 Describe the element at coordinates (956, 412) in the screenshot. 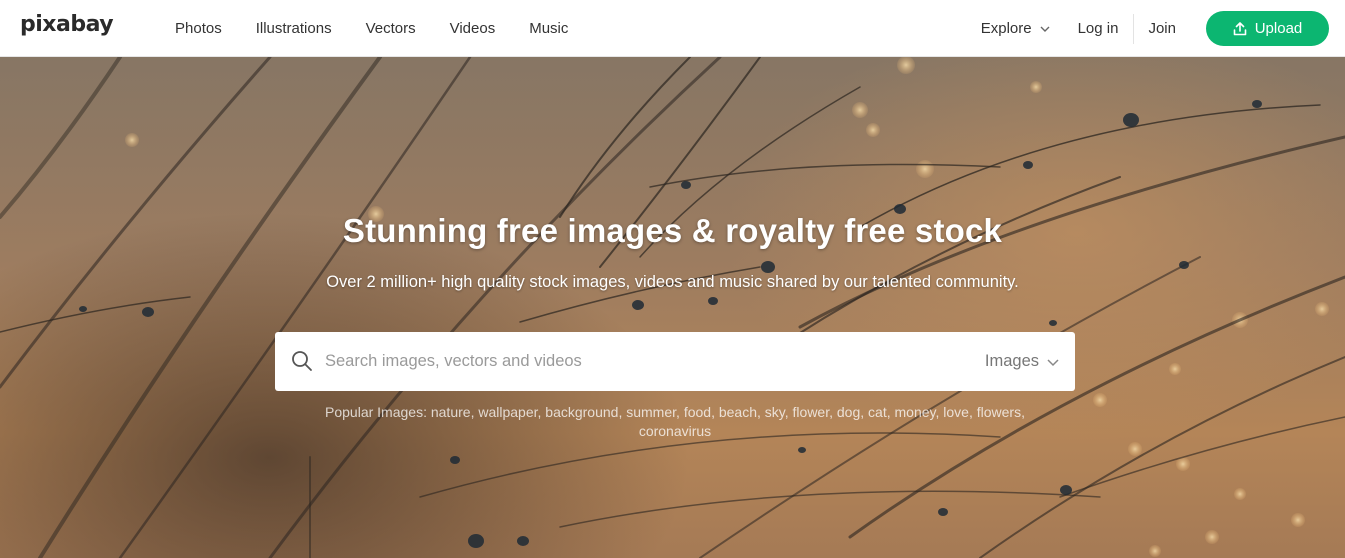

I see `popular-tag: love` at that location.